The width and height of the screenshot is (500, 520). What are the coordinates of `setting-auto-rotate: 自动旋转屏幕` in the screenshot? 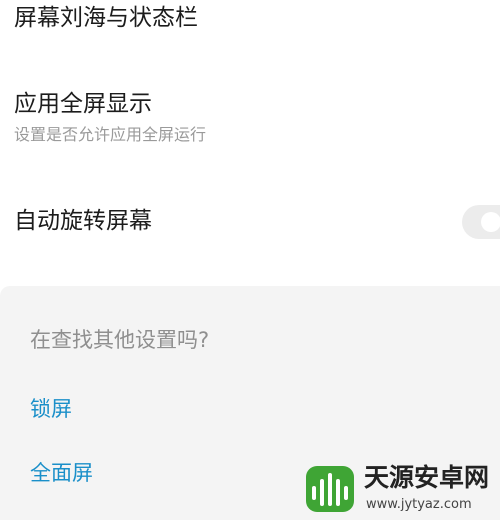 It's located at (250, 221).